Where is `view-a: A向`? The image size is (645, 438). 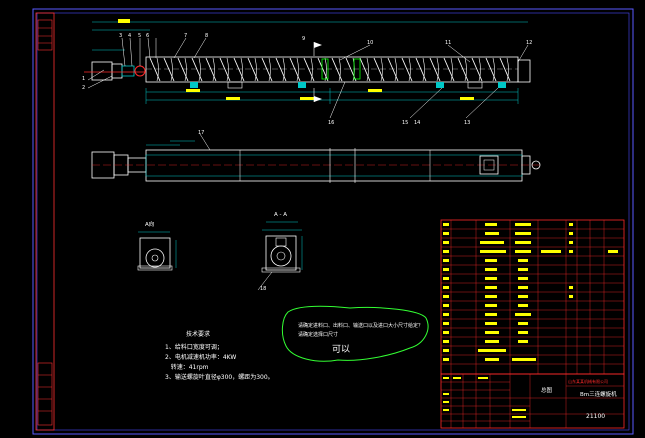 view-a: A向 is located at coordinates (157, 245).